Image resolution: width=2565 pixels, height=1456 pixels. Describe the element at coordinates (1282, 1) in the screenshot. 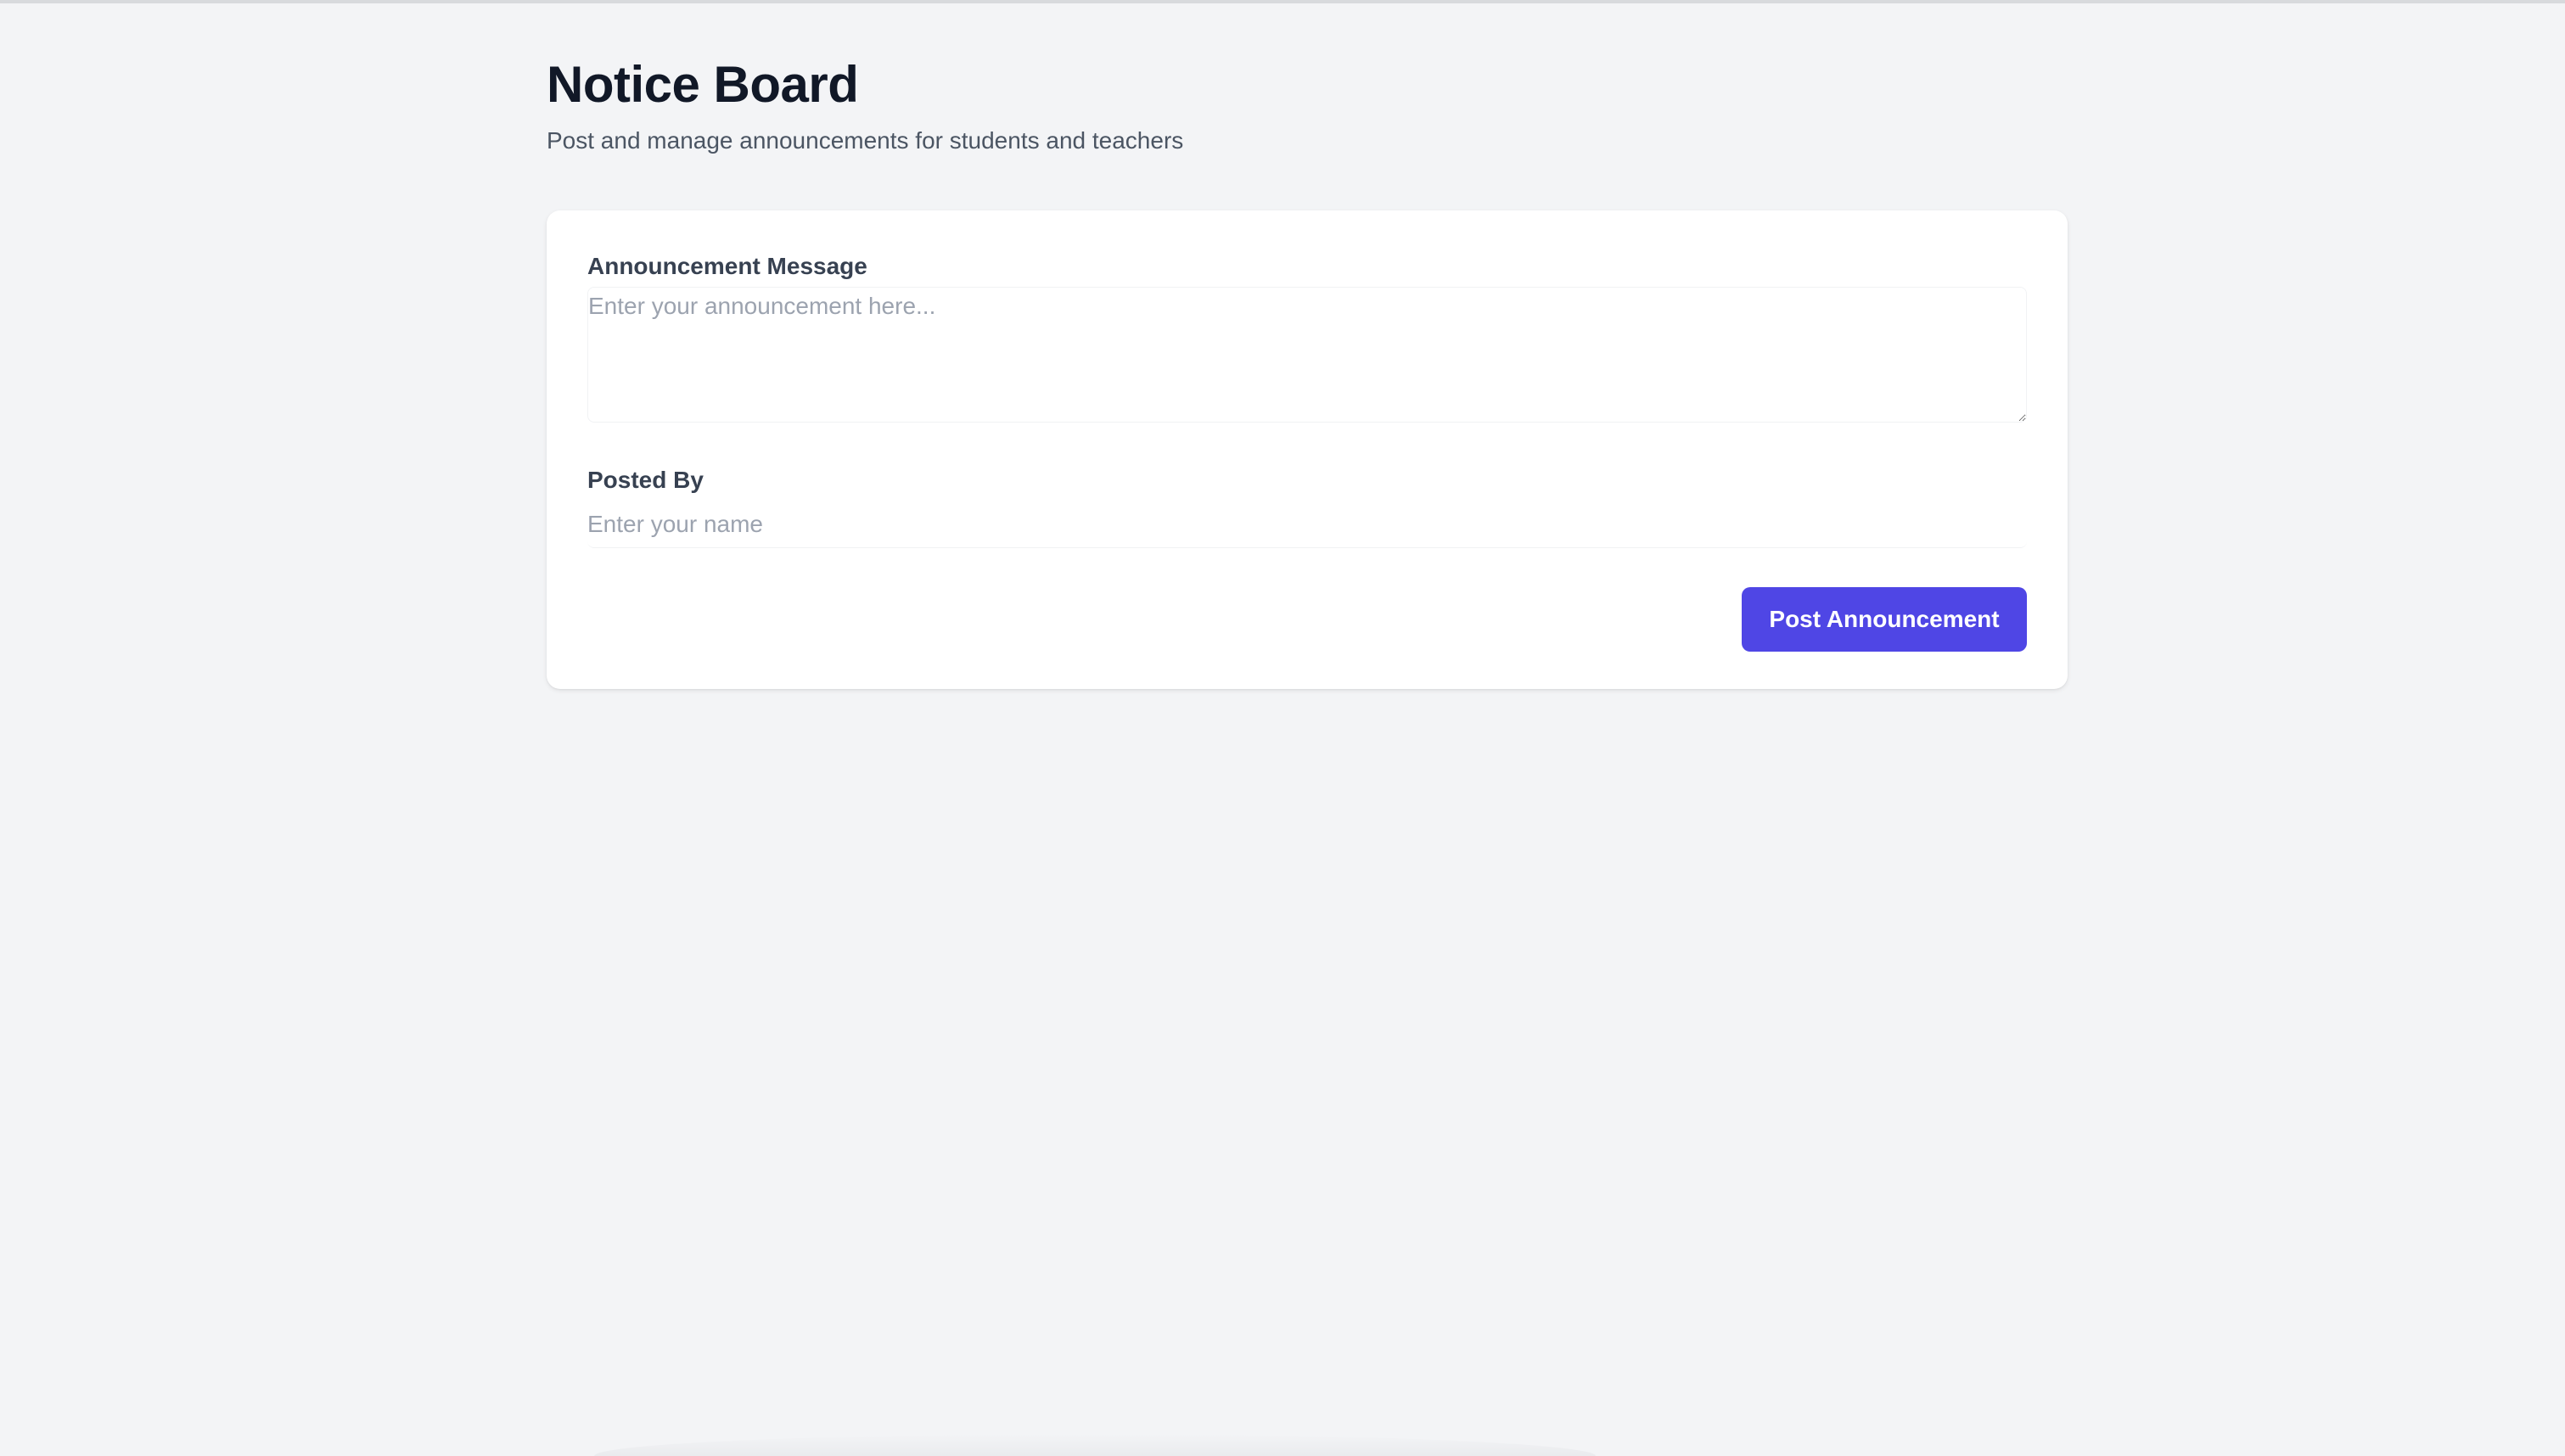

I see `window-top-border` at that location.